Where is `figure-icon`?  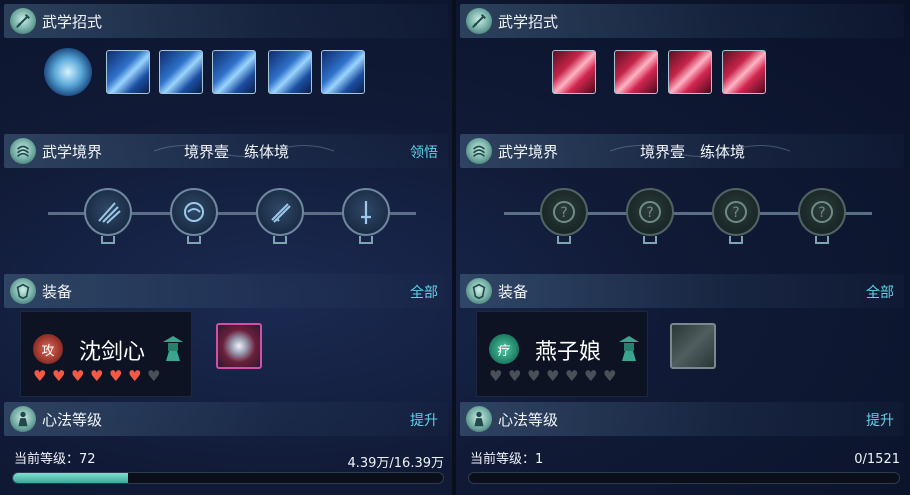
figure-icon is located at coordinates (479, 419).